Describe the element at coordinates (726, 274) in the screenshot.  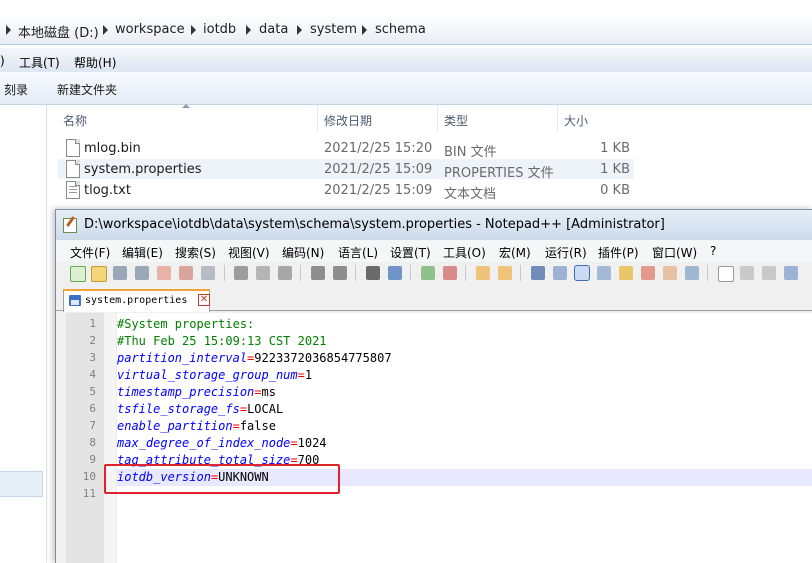
I see `record-macro-icon` at that location.